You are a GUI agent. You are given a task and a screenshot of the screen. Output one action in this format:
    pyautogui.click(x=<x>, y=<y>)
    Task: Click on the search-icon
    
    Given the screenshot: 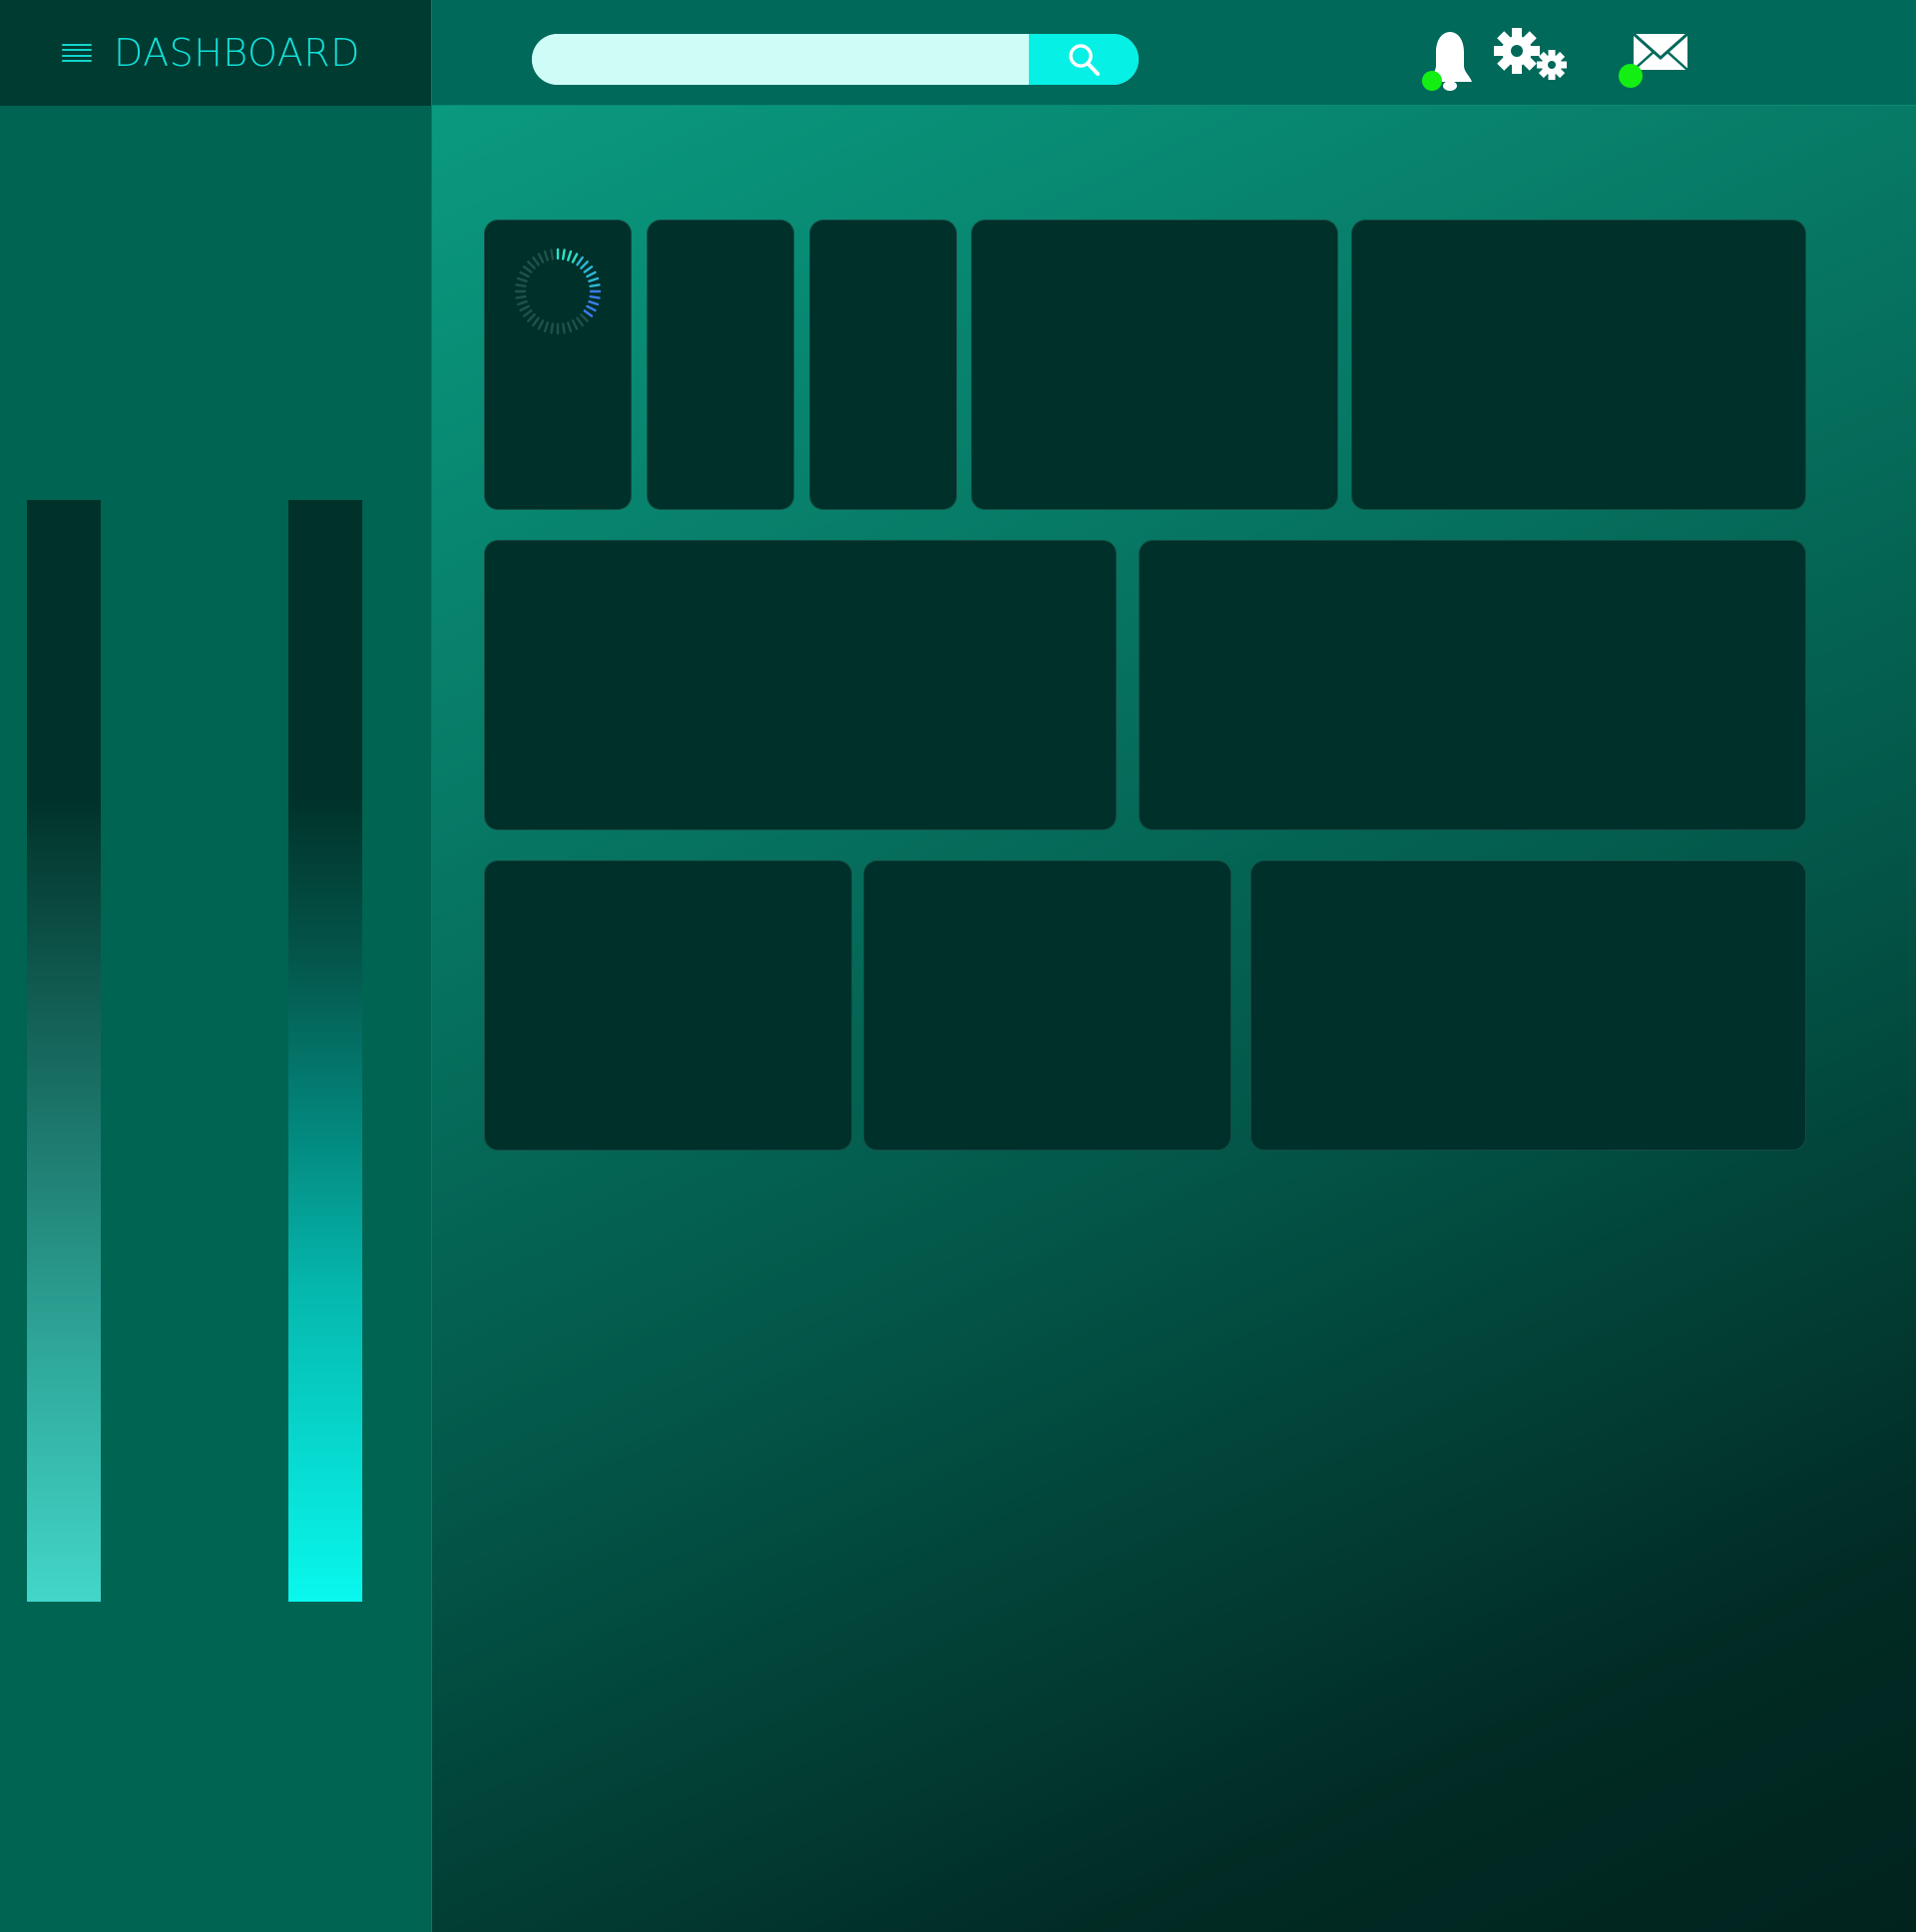 What is the action you would take?
    pyautogui.click(x=1084, y=59)
    